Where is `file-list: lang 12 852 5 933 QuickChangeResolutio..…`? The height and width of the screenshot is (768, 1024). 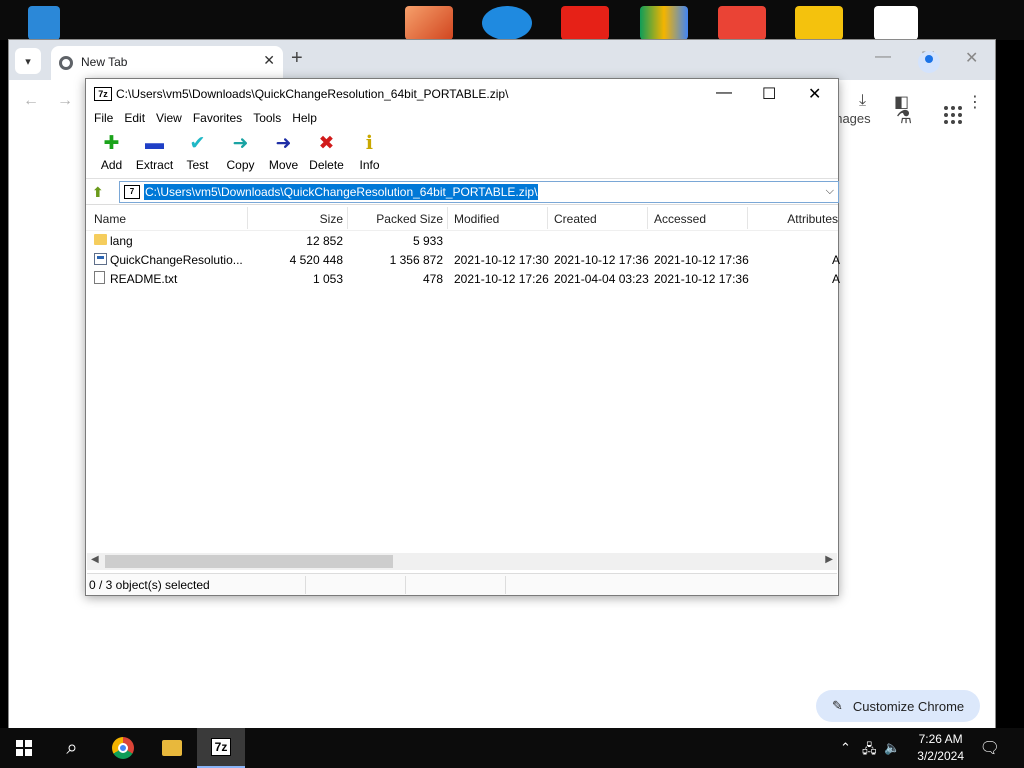
file-list: lang 12 852 5 933 QuickChangeResolutio..… is located at coordinates (463, 259).